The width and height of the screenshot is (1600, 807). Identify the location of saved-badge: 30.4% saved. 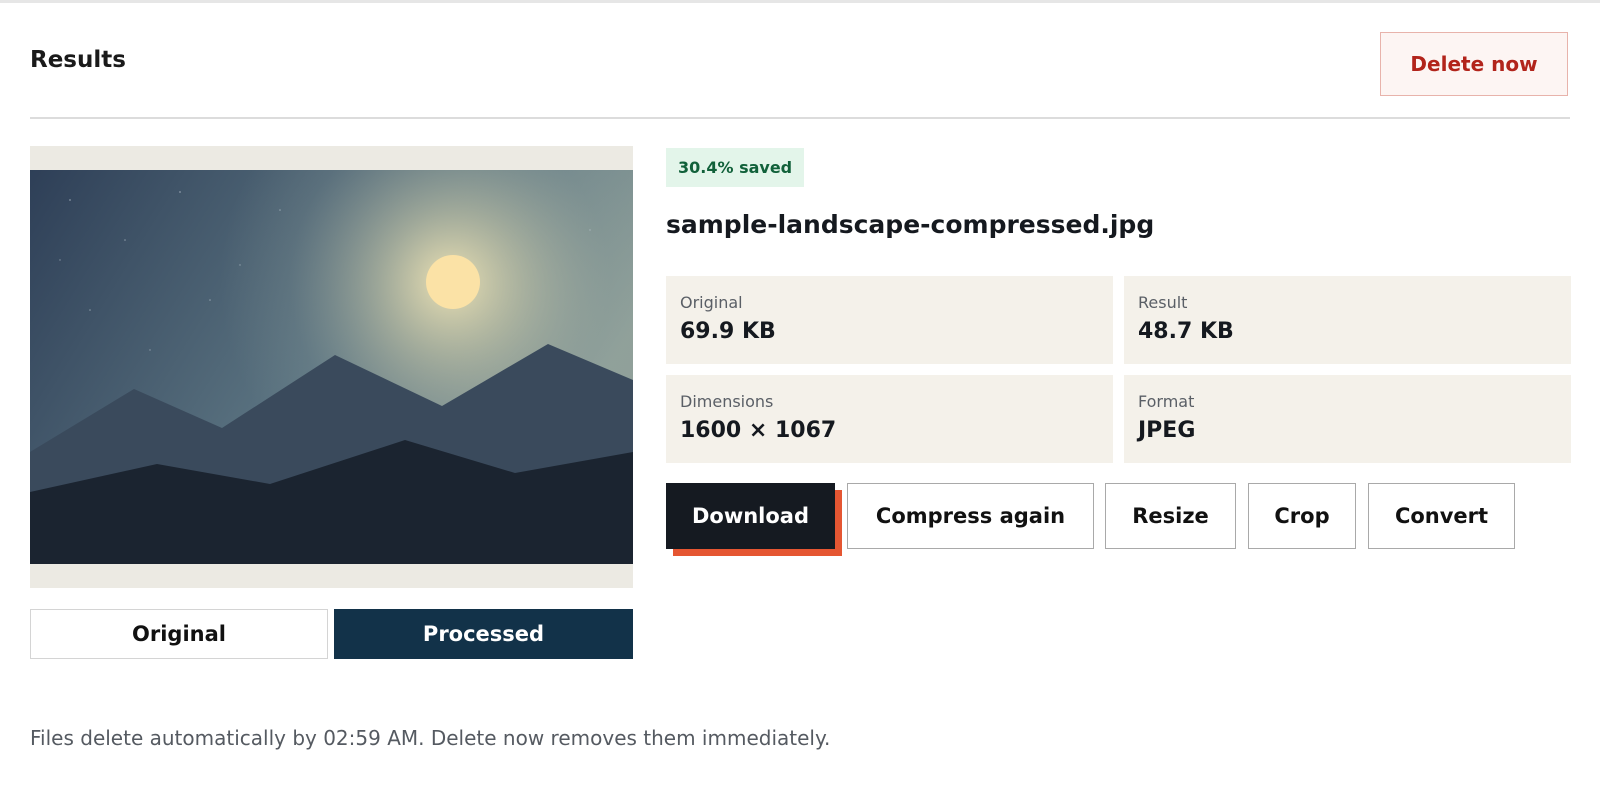
(735, 167).